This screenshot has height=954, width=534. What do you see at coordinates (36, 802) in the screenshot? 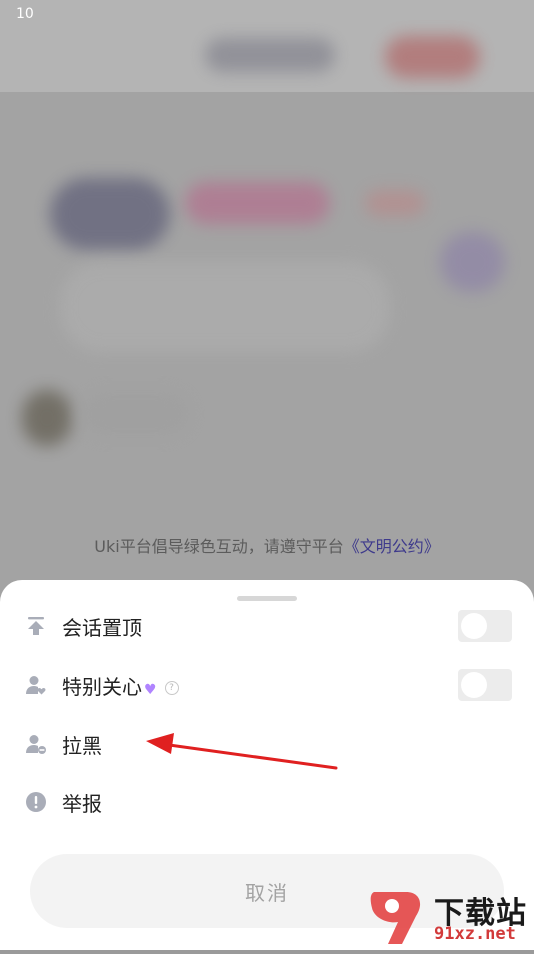
I see `alert-circle-icon` at bounding box center [36, 802].